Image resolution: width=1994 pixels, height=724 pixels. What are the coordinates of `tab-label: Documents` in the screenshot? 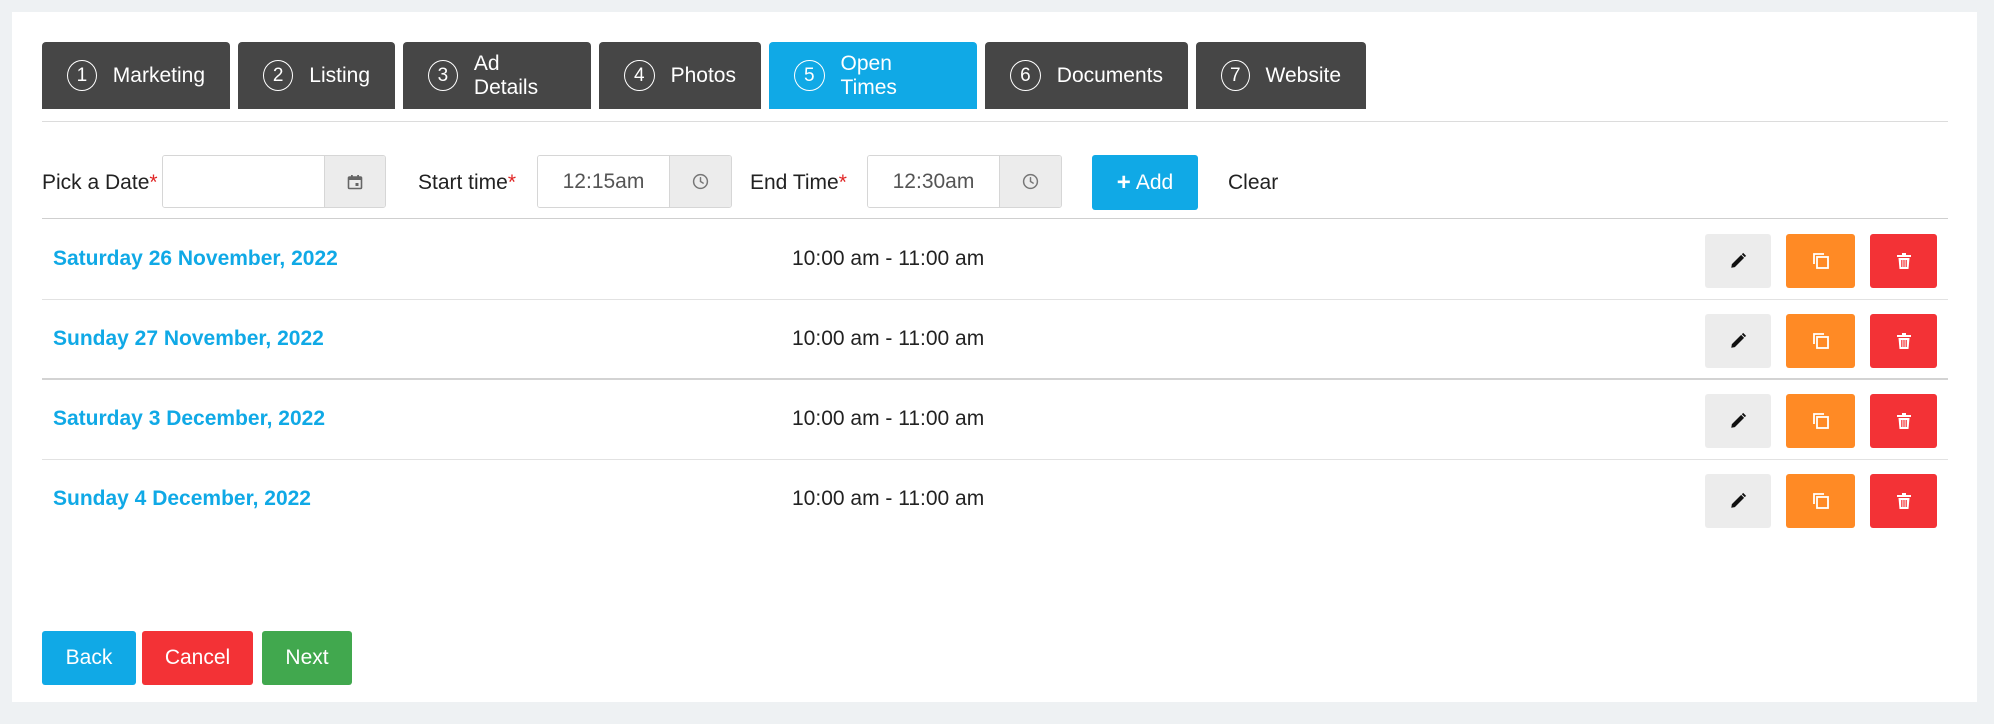 It's located at (1109, 75).